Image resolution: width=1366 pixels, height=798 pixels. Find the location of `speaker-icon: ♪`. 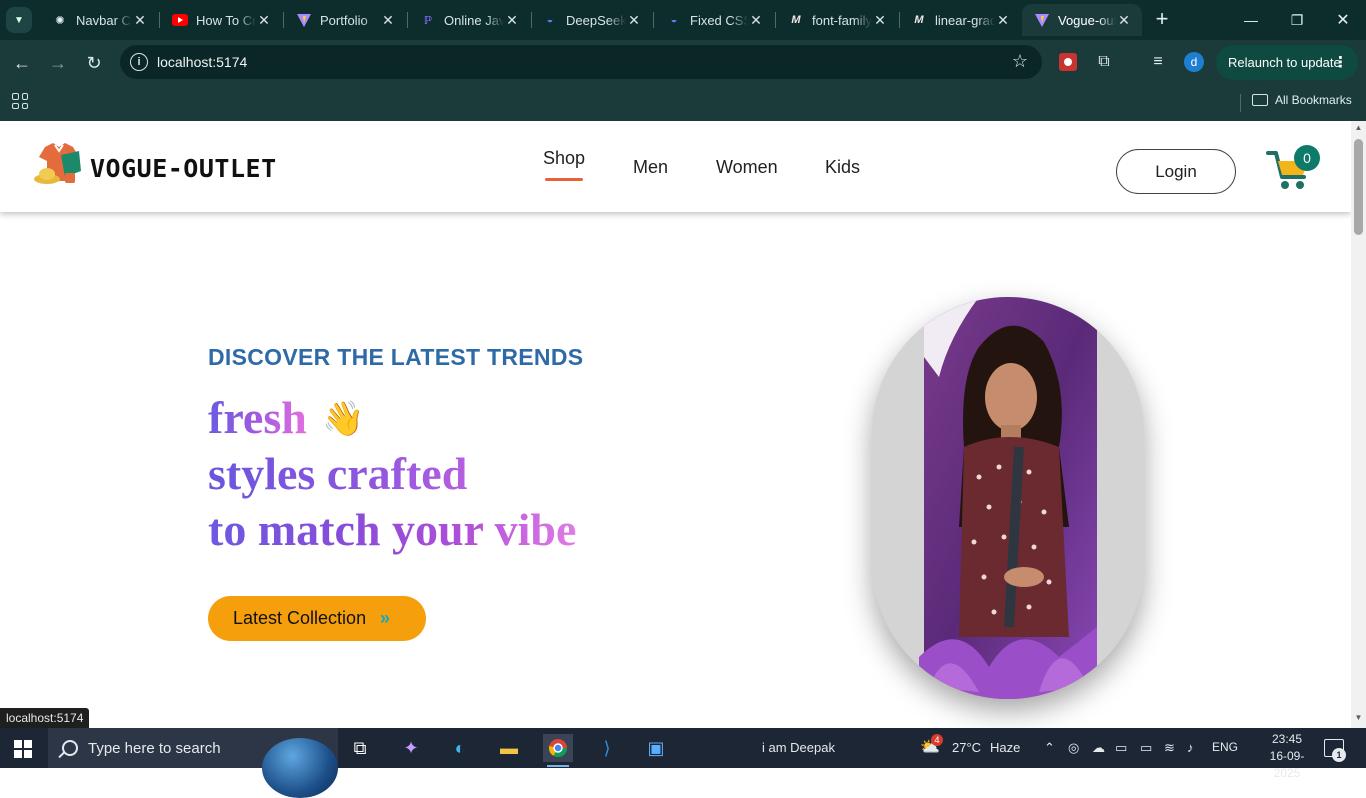

speaker-icon: ♪ is located at coordinates (1190, 747).